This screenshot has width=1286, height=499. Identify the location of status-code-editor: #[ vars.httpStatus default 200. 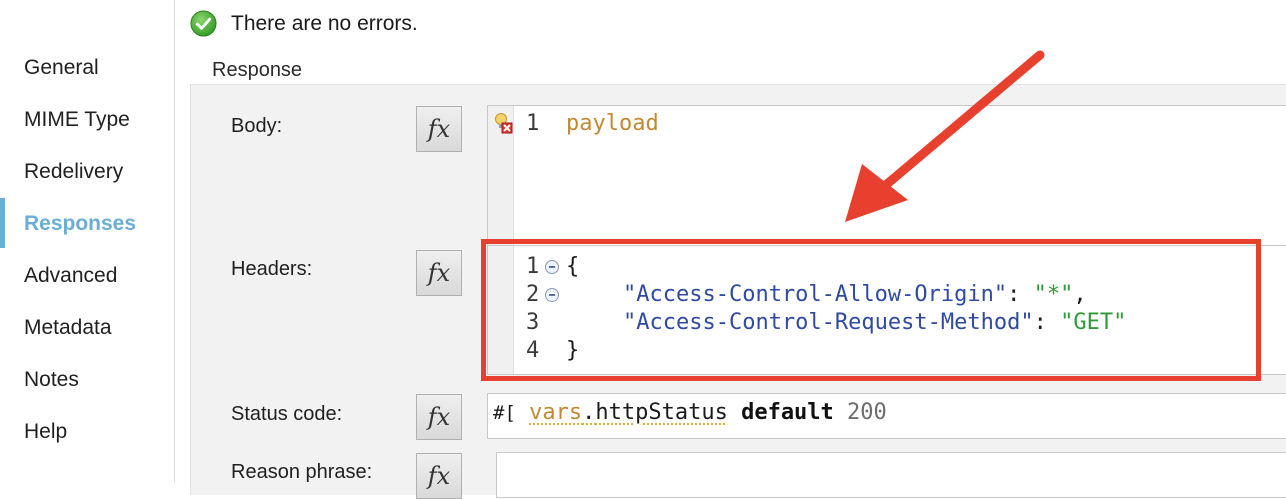
(886, 416).